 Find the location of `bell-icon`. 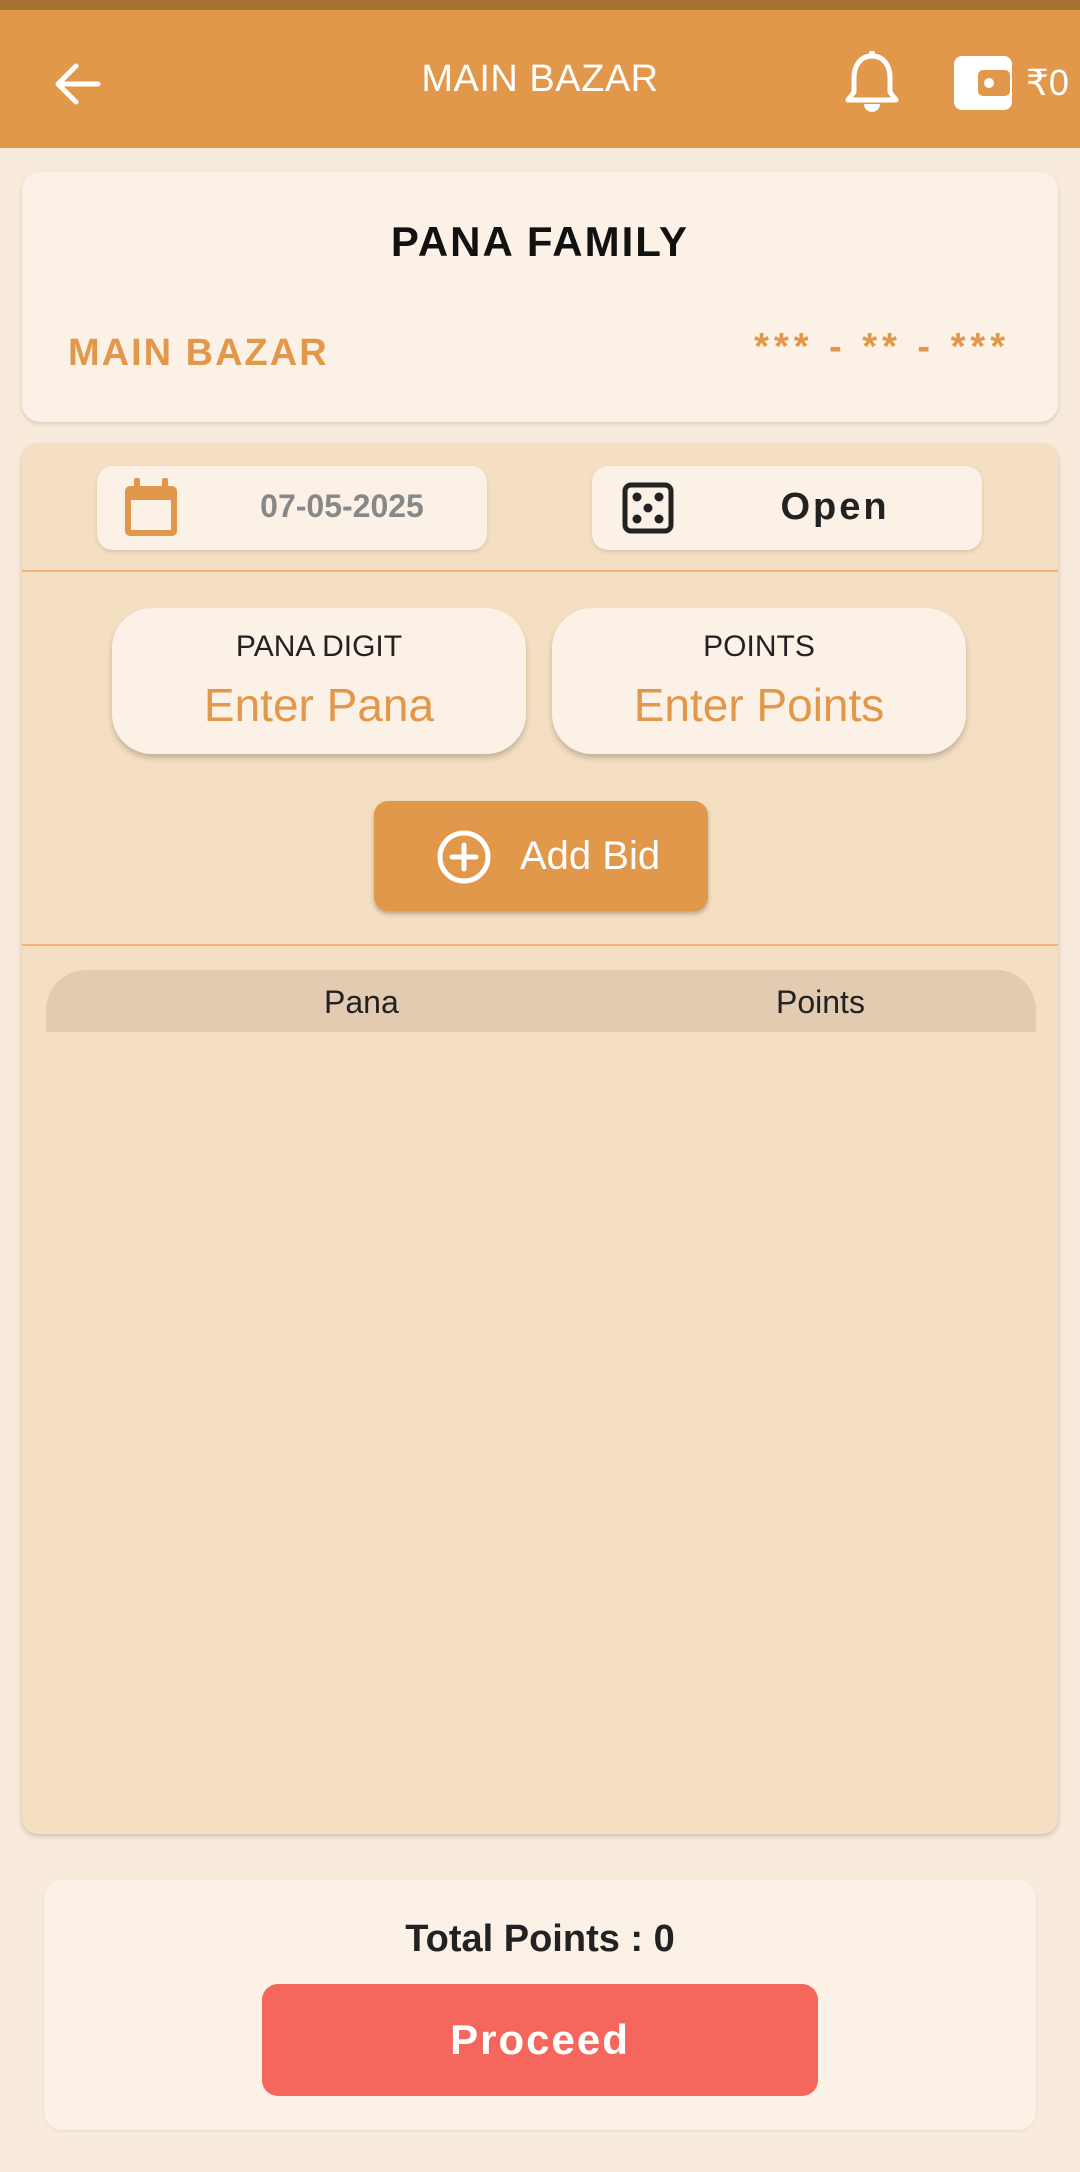

bell-icon is located at coordinates (872, 84).